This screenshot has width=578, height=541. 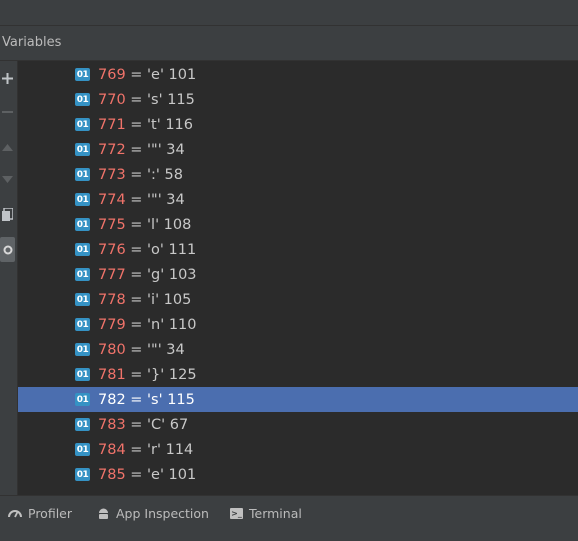 What do you see at coordinates (161, 124) in the screenshot?
I see `variable-value: = 't' 116` at bounding box center [161, 124].